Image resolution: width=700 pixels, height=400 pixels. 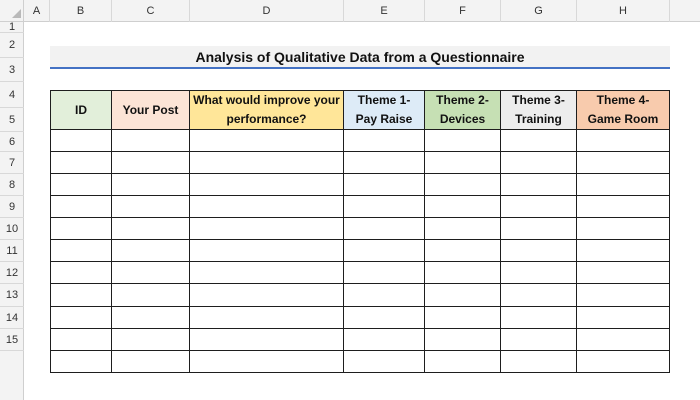 I want to click on column-header-c: C, so click(x=151, y=11).